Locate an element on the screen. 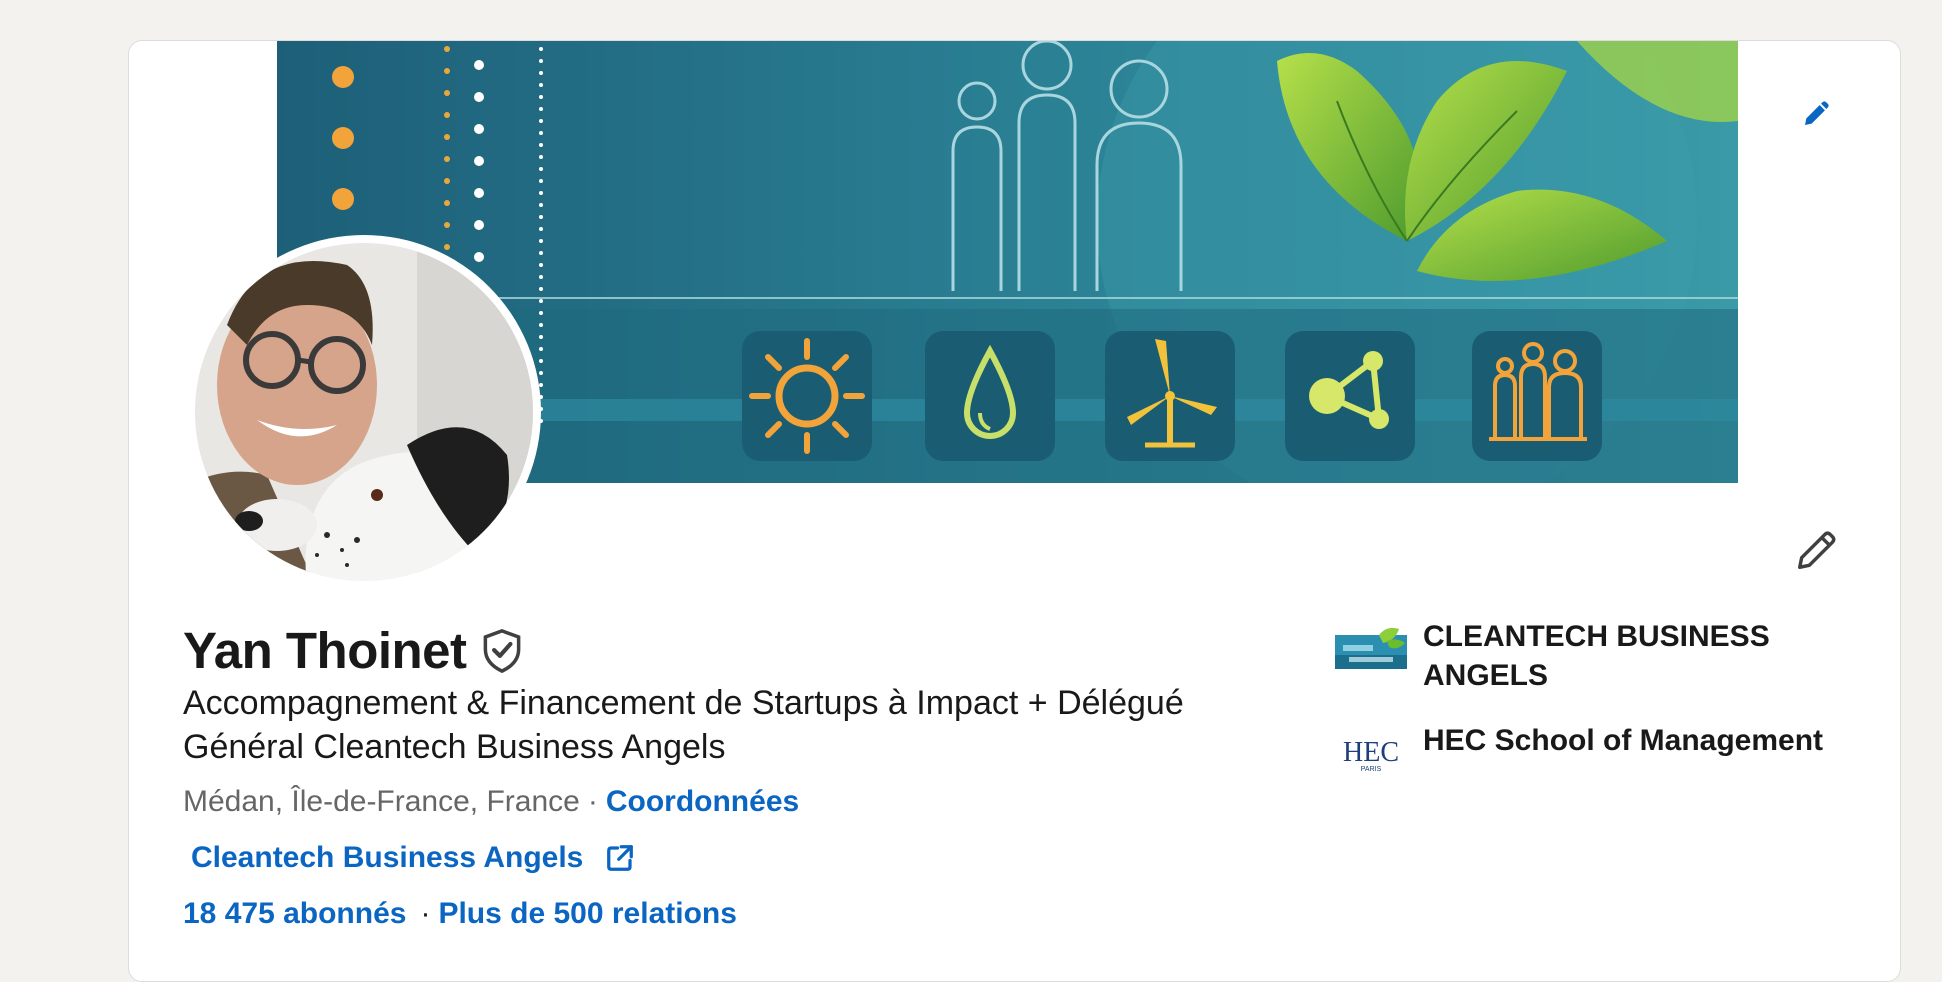  verified-badge is located at coordinates (502, 651).